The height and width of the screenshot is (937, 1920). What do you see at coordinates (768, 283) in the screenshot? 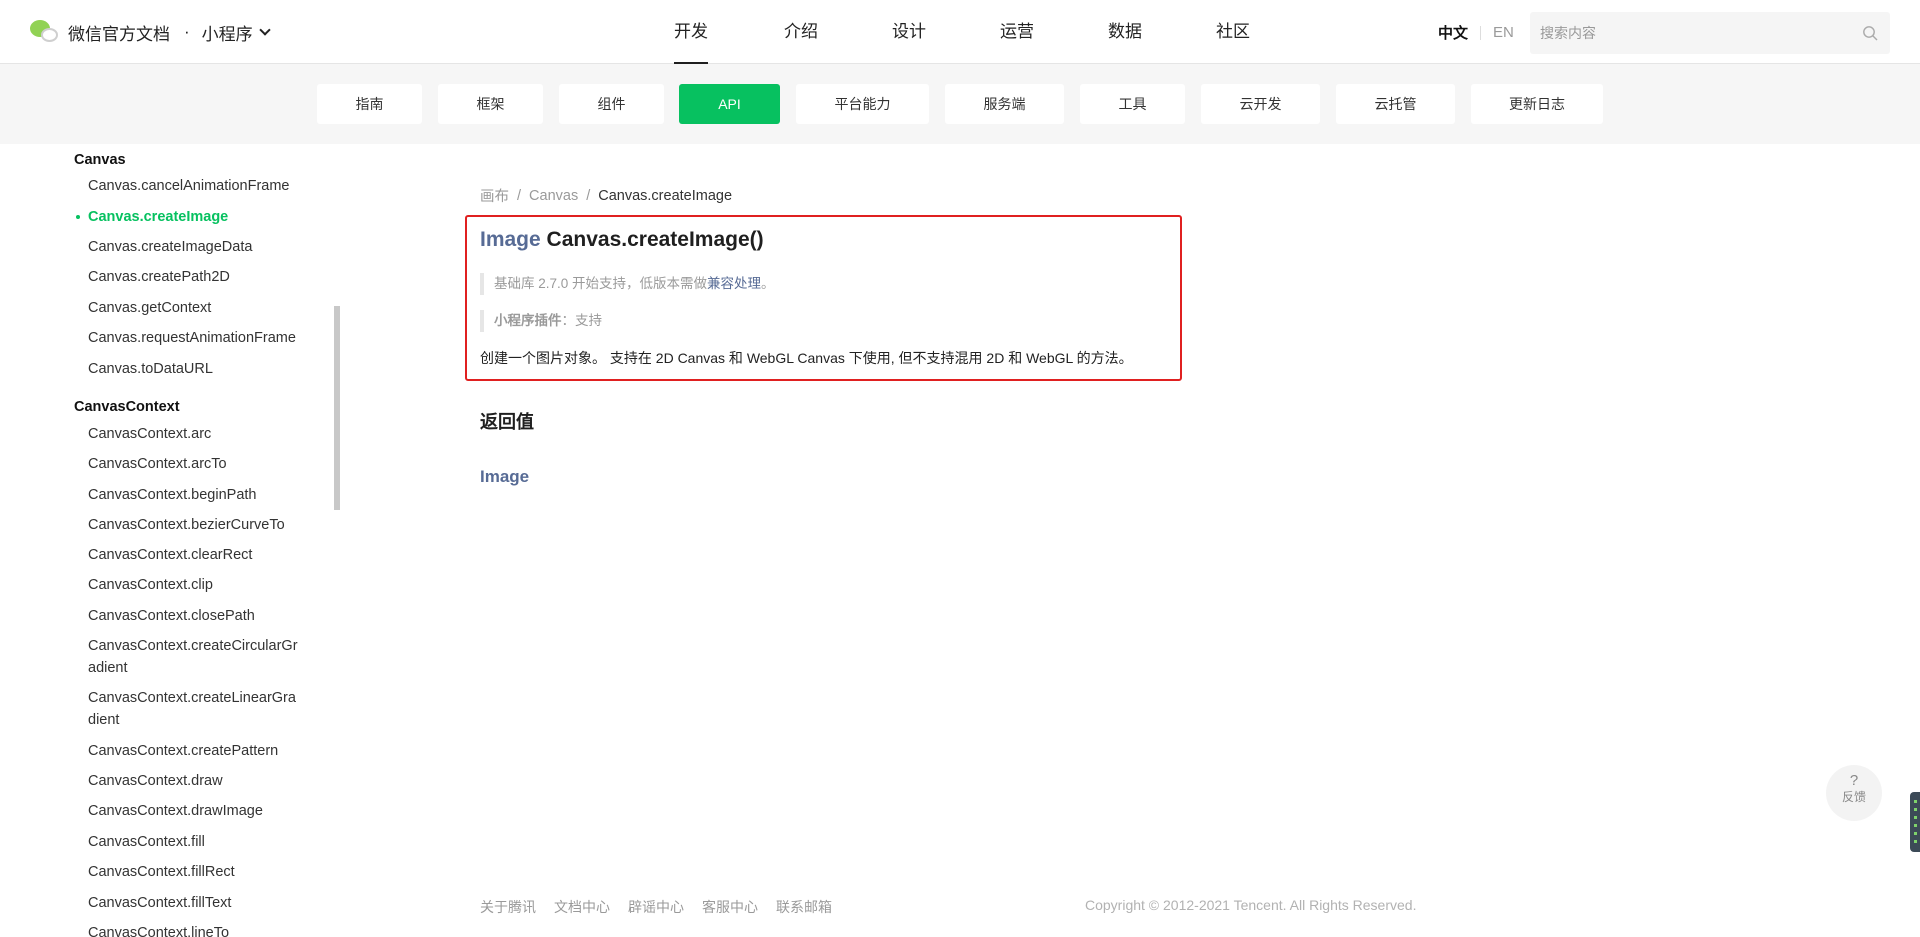
I see `base-library-suffix: 。` at bounding box center [768, 283].